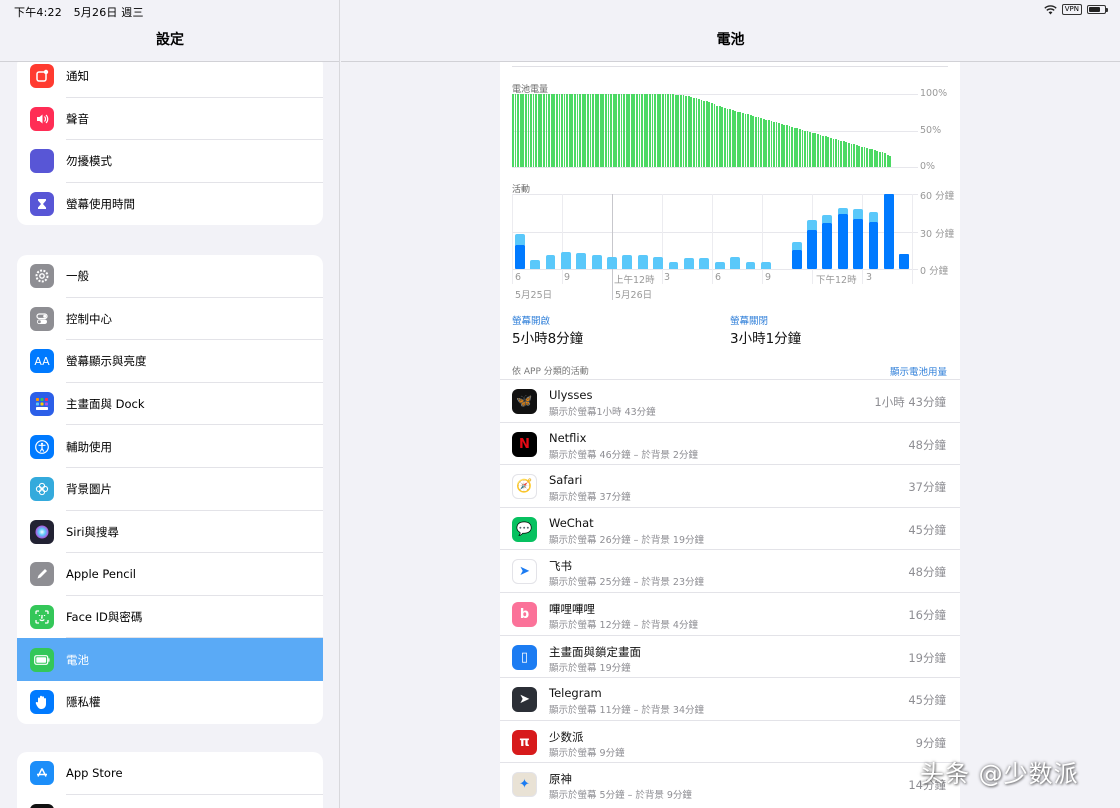  Describe the element at coordinates (170, 161) in the screenshot. I see `sidebar-item-moon: 勿擾模式` at that location.